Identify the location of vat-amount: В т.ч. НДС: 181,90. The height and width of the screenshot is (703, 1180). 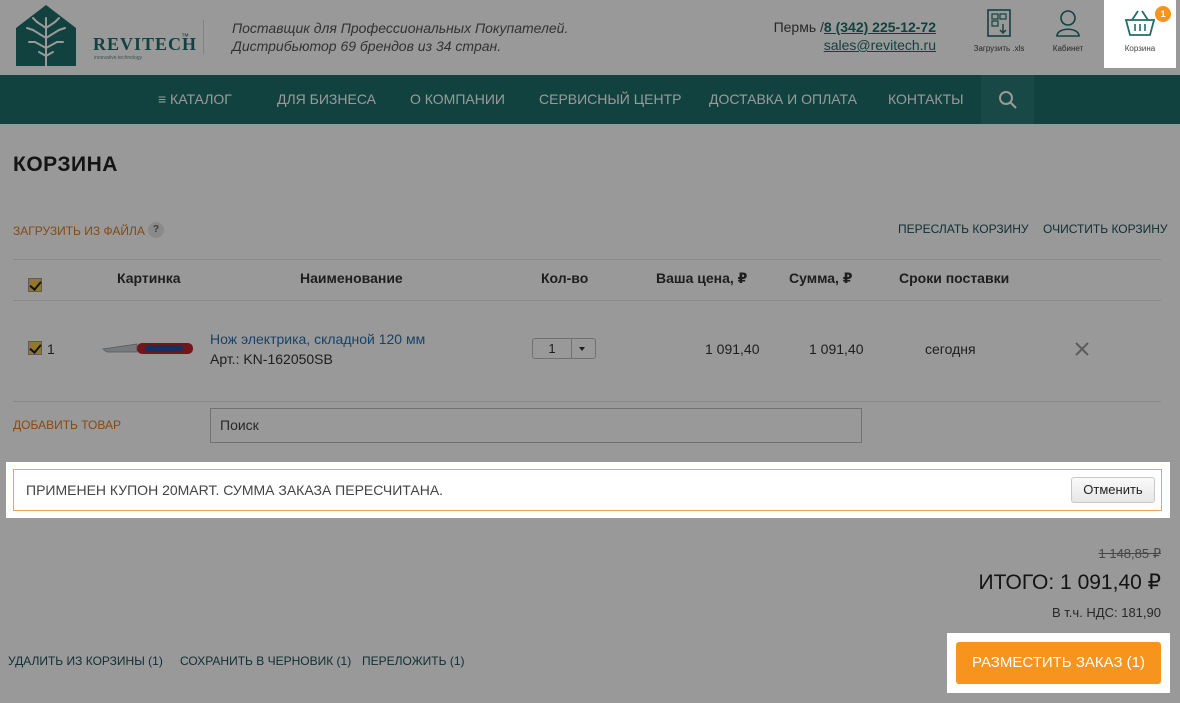
(1106, 612).